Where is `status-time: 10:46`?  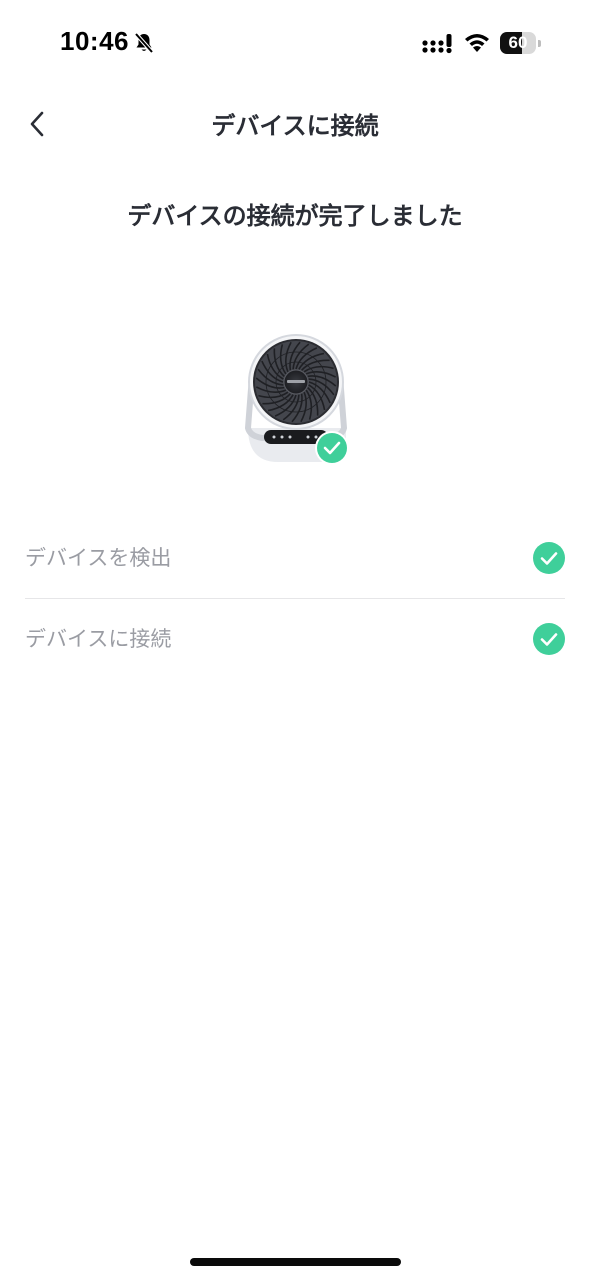
status-time: 10:46 is located at coordinates (94, 41).